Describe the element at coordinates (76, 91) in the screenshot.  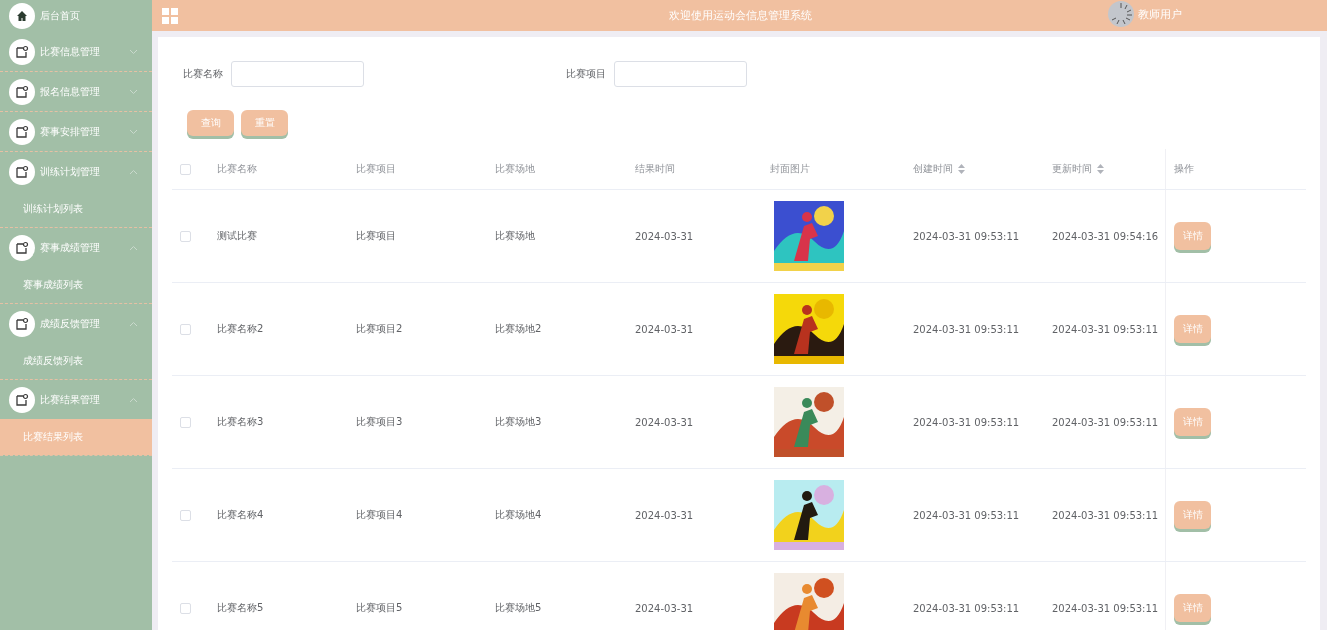
I see `sidebar-menu: 报名信息管理` at that location.